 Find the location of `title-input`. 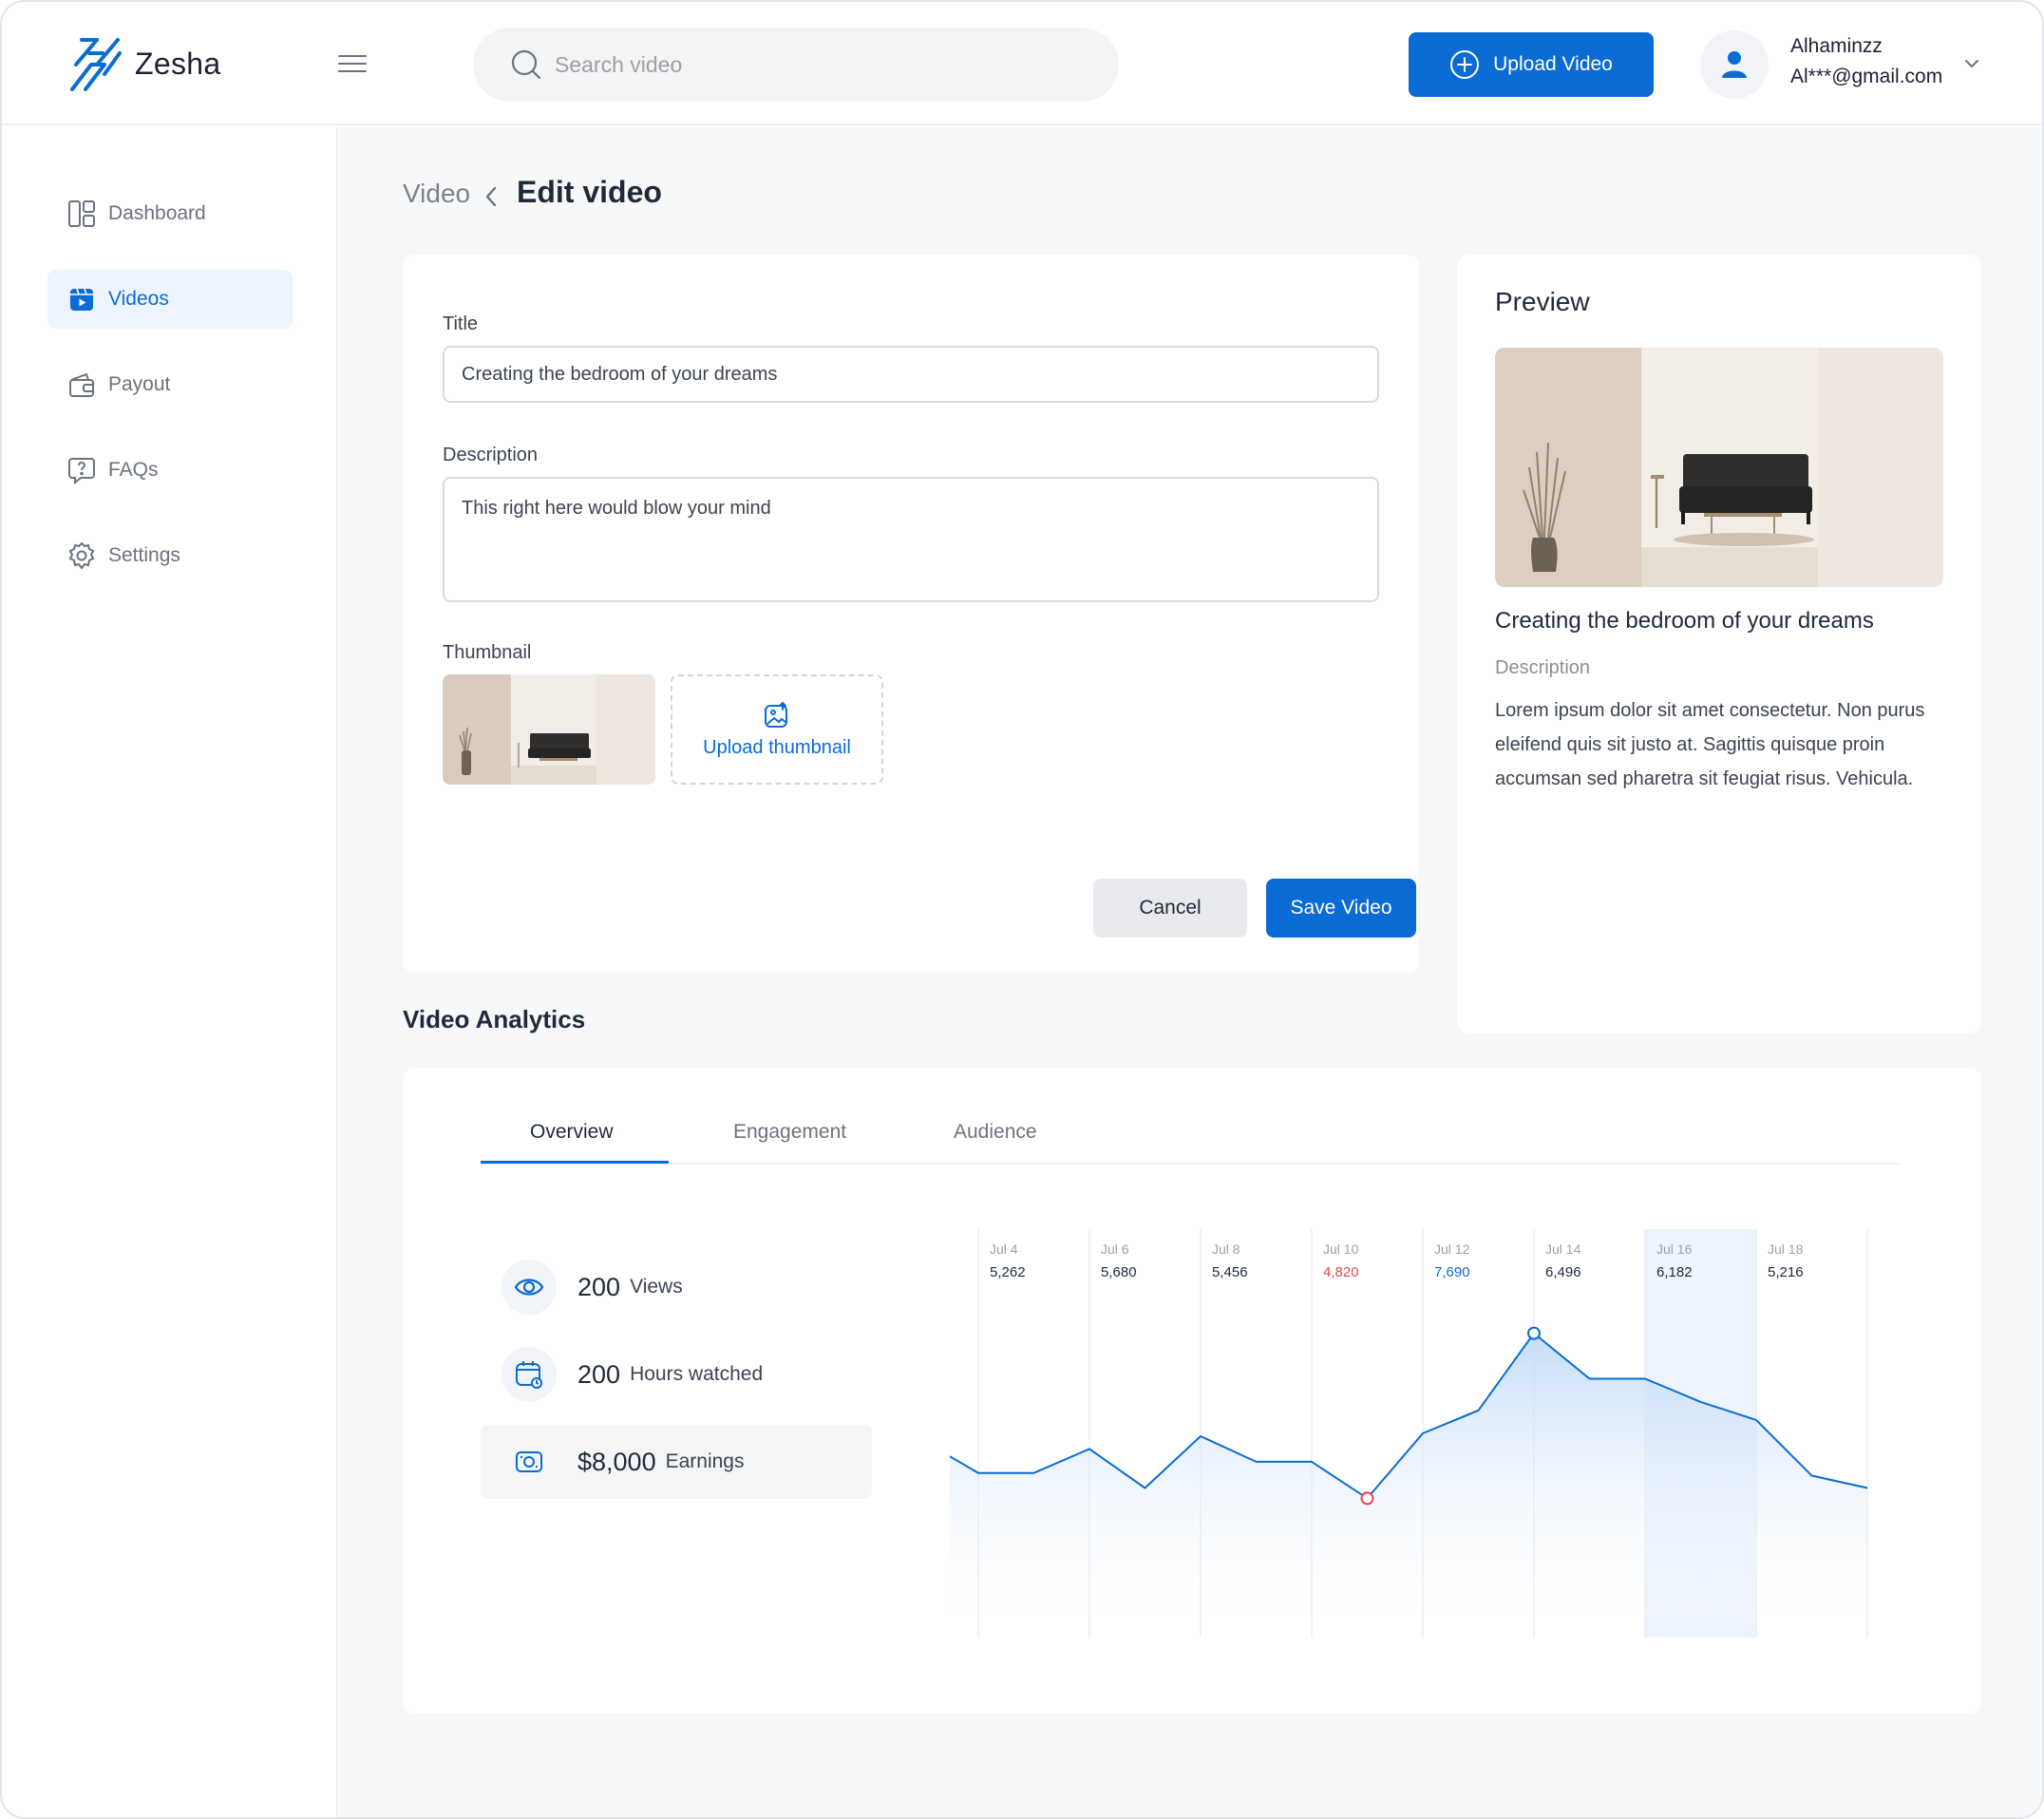

title-input is located at coordinates (911, 374).